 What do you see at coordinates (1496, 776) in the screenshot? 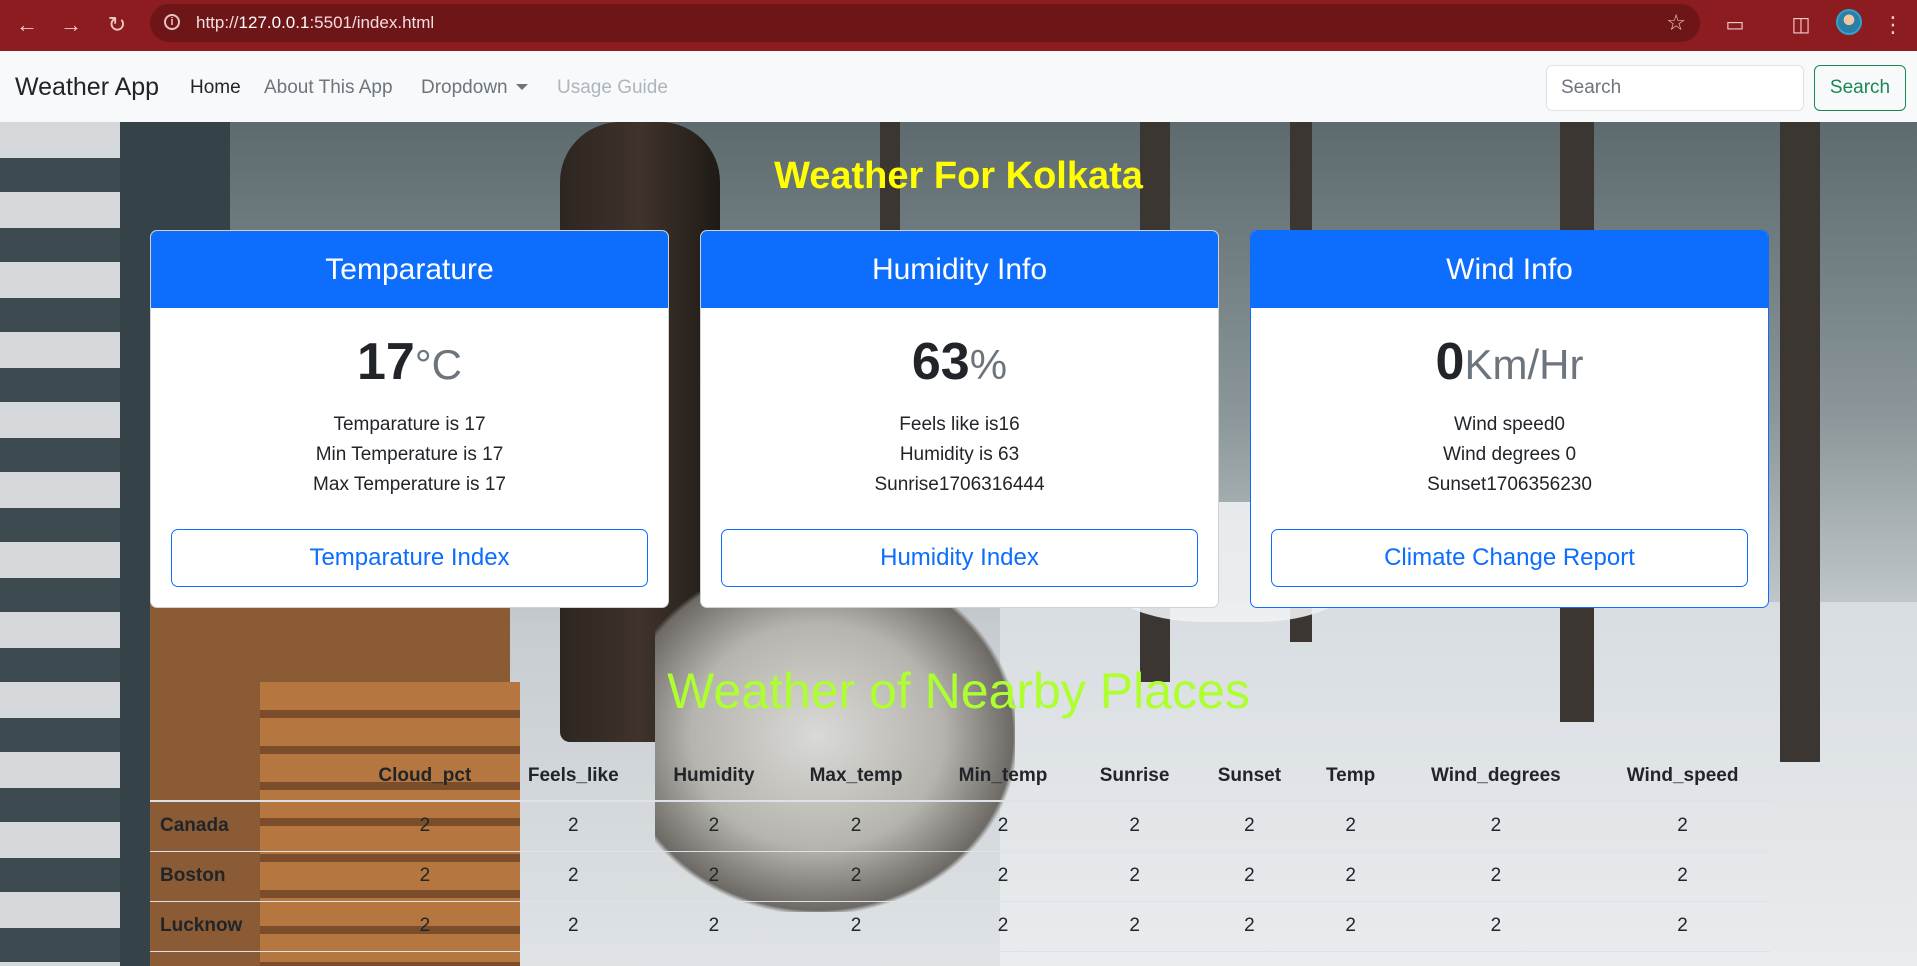
I see `column-header: Wind_degrees` at bounding box center [1496, 776].